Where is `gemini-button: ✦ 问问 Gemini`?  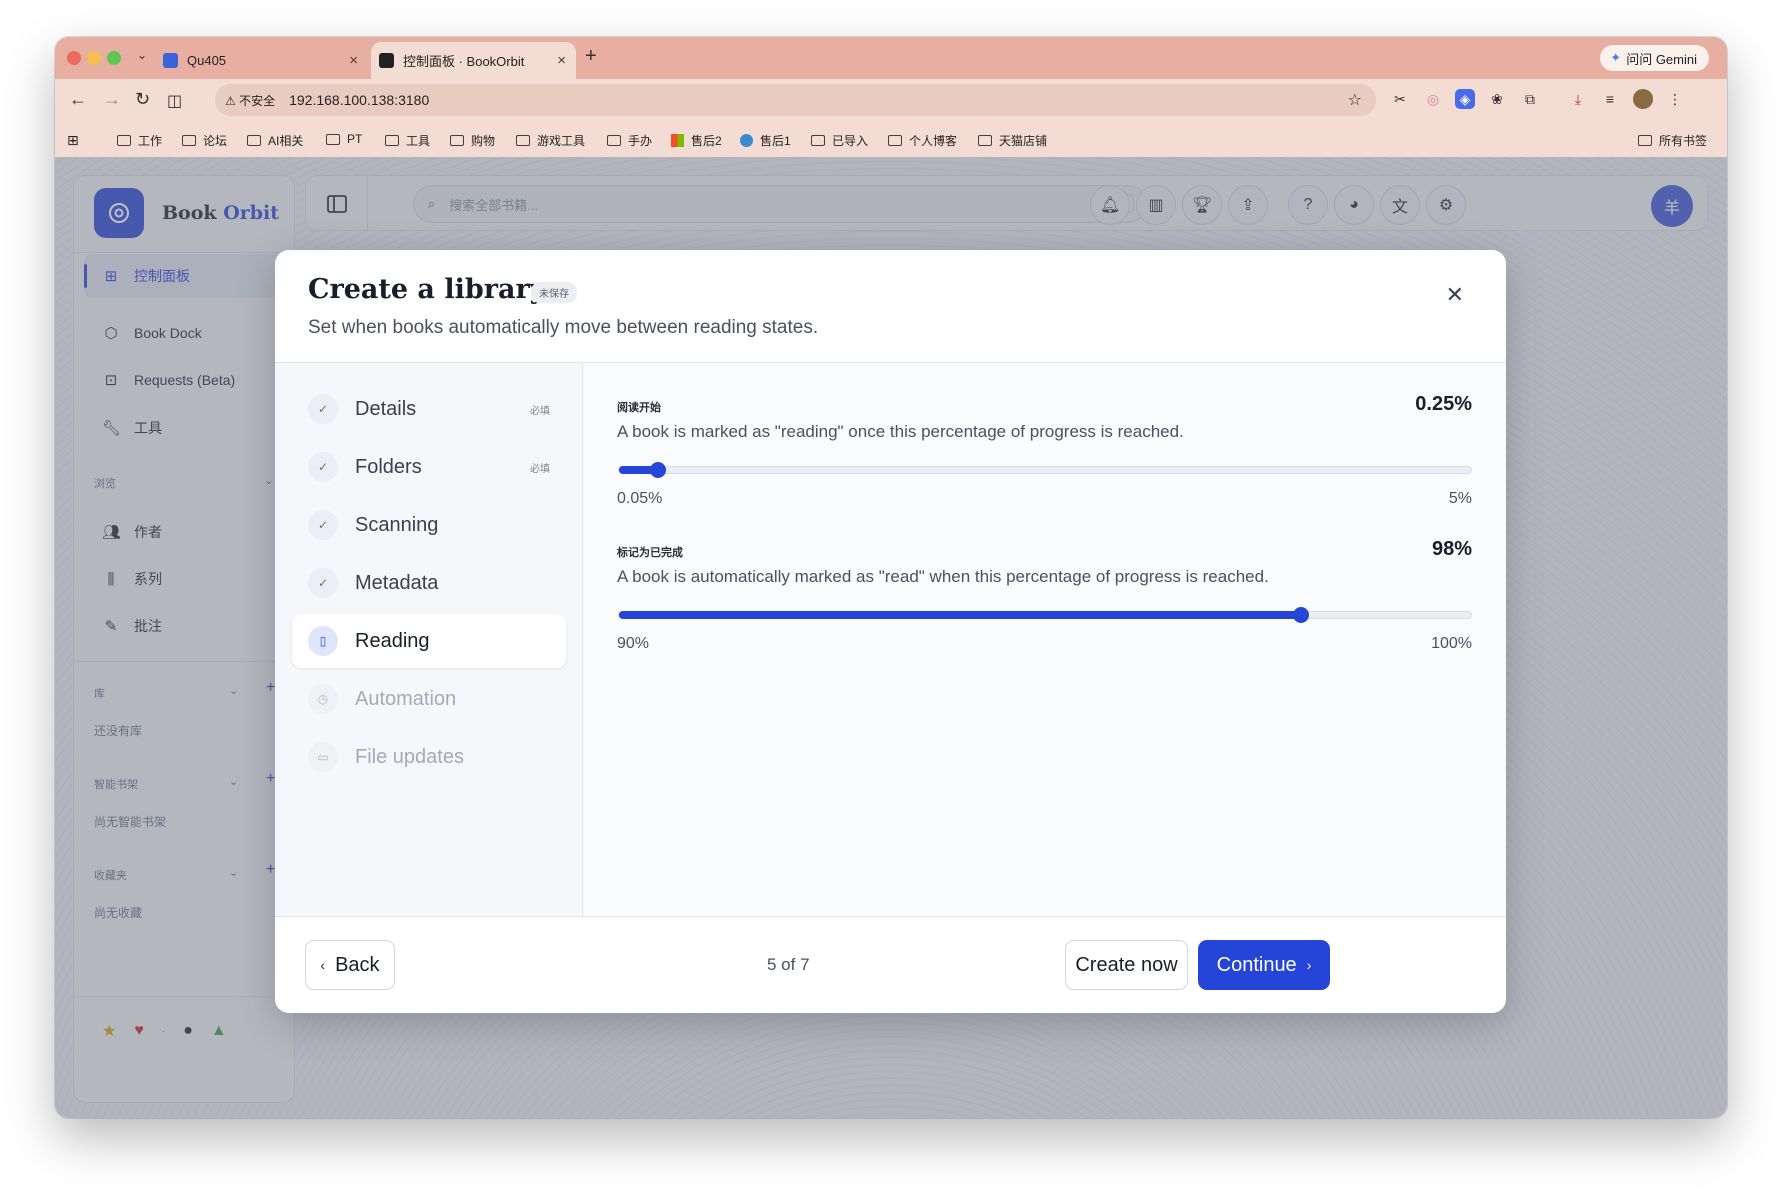 gemini-button: ✦ 问问 Gemini is located at coordinates (1654, 58).